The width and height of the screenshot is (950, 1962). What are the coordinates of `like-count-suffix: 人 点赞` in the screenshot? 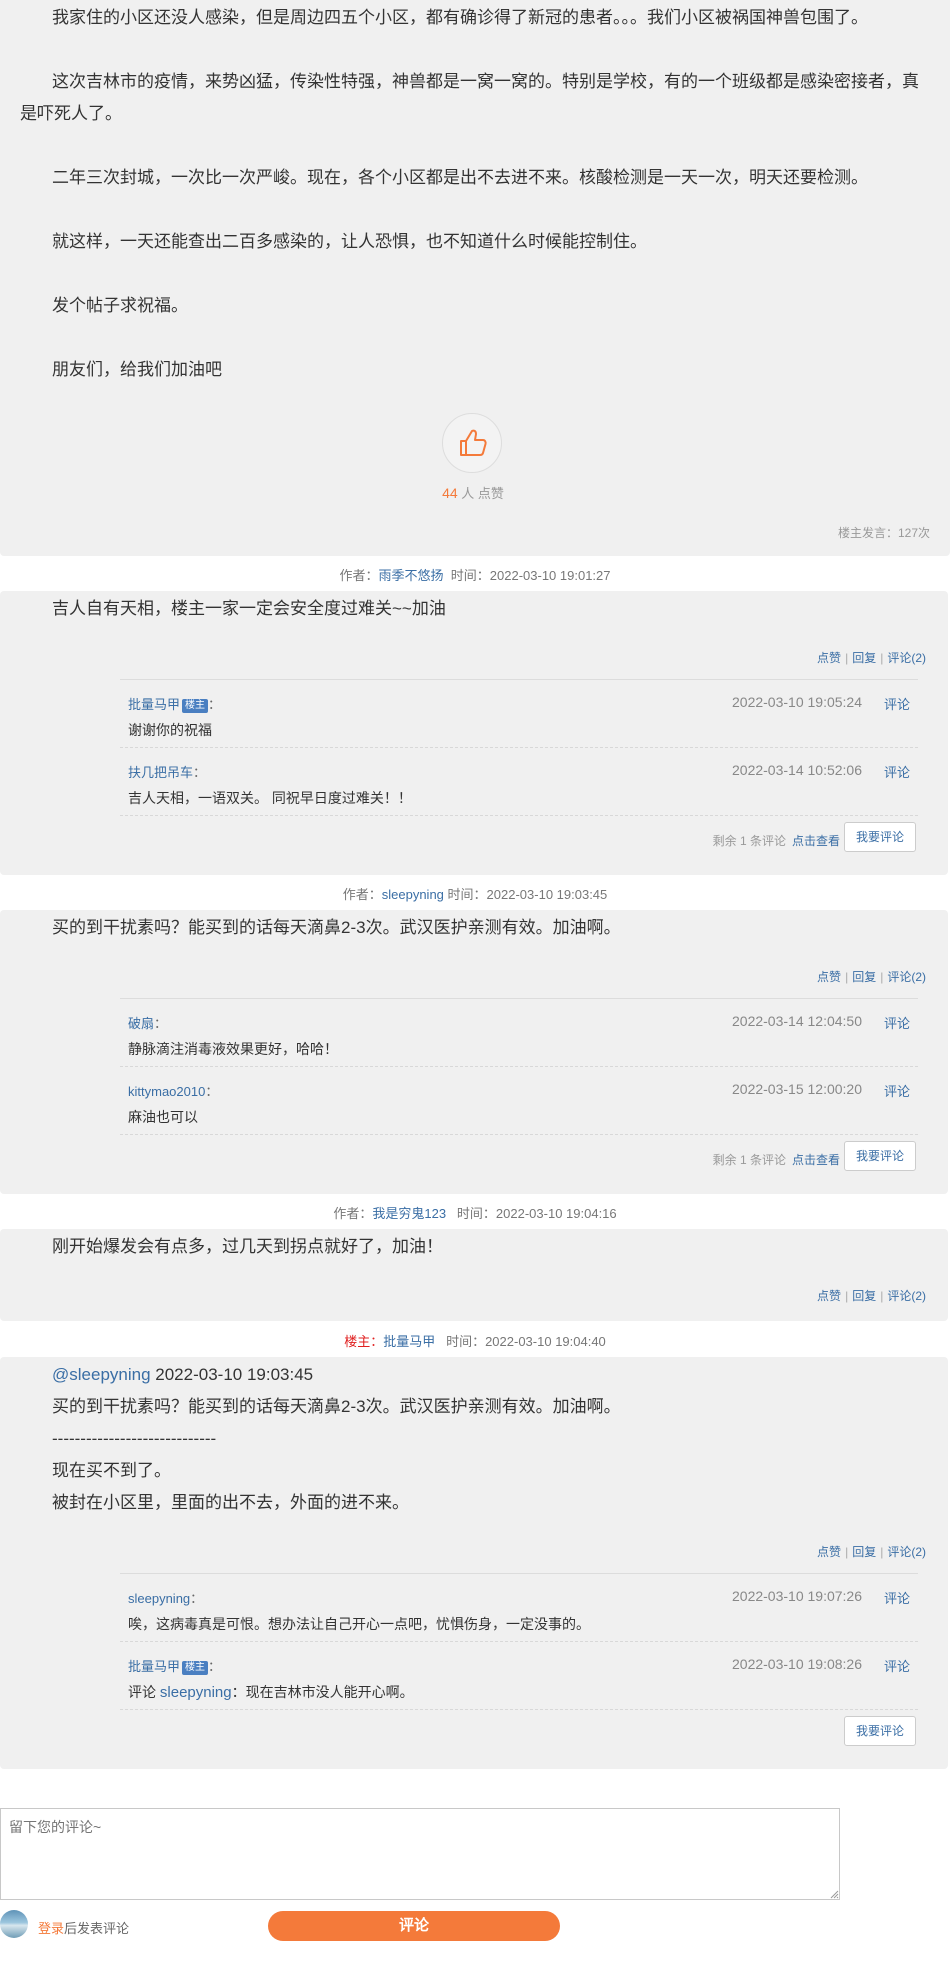 It's located at (480, 493).